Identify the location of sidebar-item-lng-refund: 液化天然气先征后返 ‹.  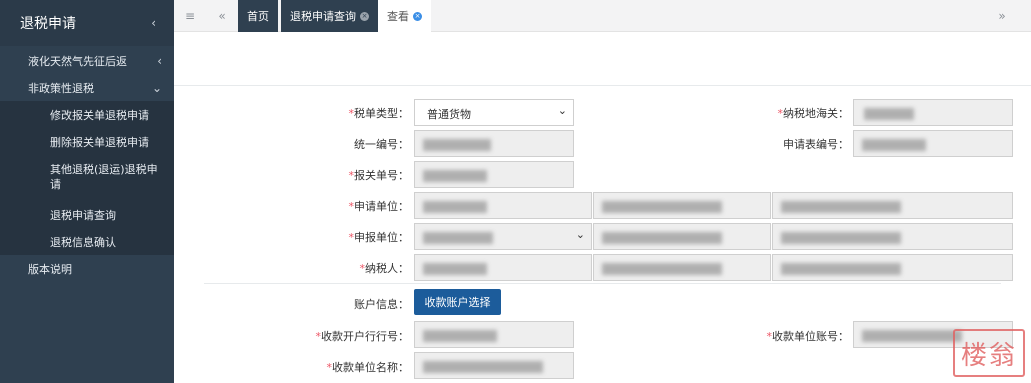
(87, 60).